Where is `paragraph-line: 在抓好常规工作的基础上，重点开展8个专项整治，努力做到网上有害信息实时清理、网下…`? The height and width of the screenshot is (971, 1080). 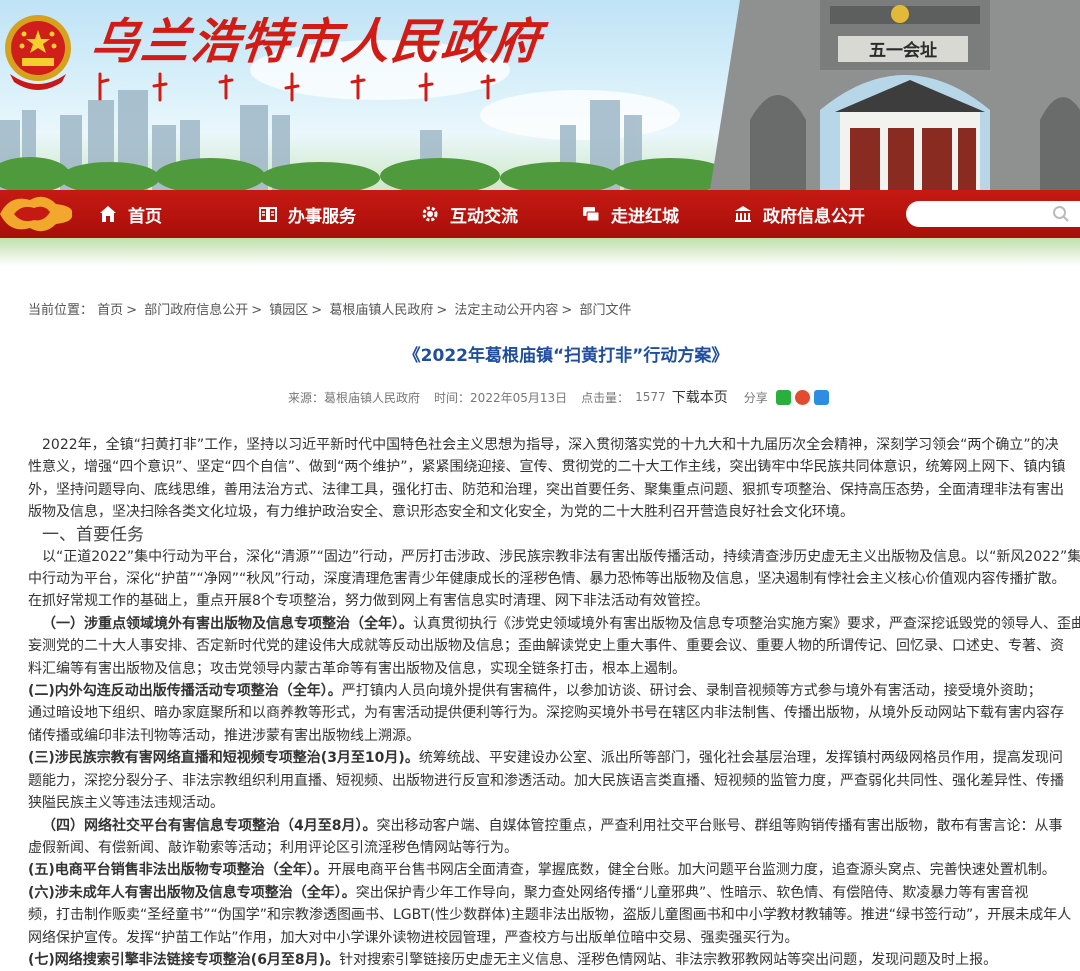 paragraph-line: 在抓好常规工作的基础上，重点开展8个专项整治，努力做到网上有害信息实时清理、网下… is located at coordinates (368, 601).